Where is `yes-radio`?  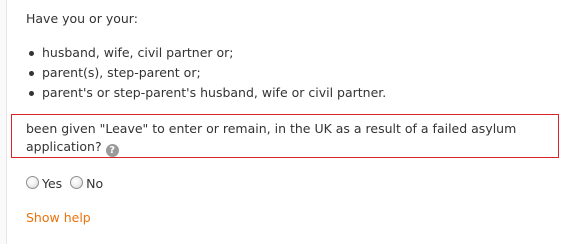
yes-radio is located at coordinates (32, 182).